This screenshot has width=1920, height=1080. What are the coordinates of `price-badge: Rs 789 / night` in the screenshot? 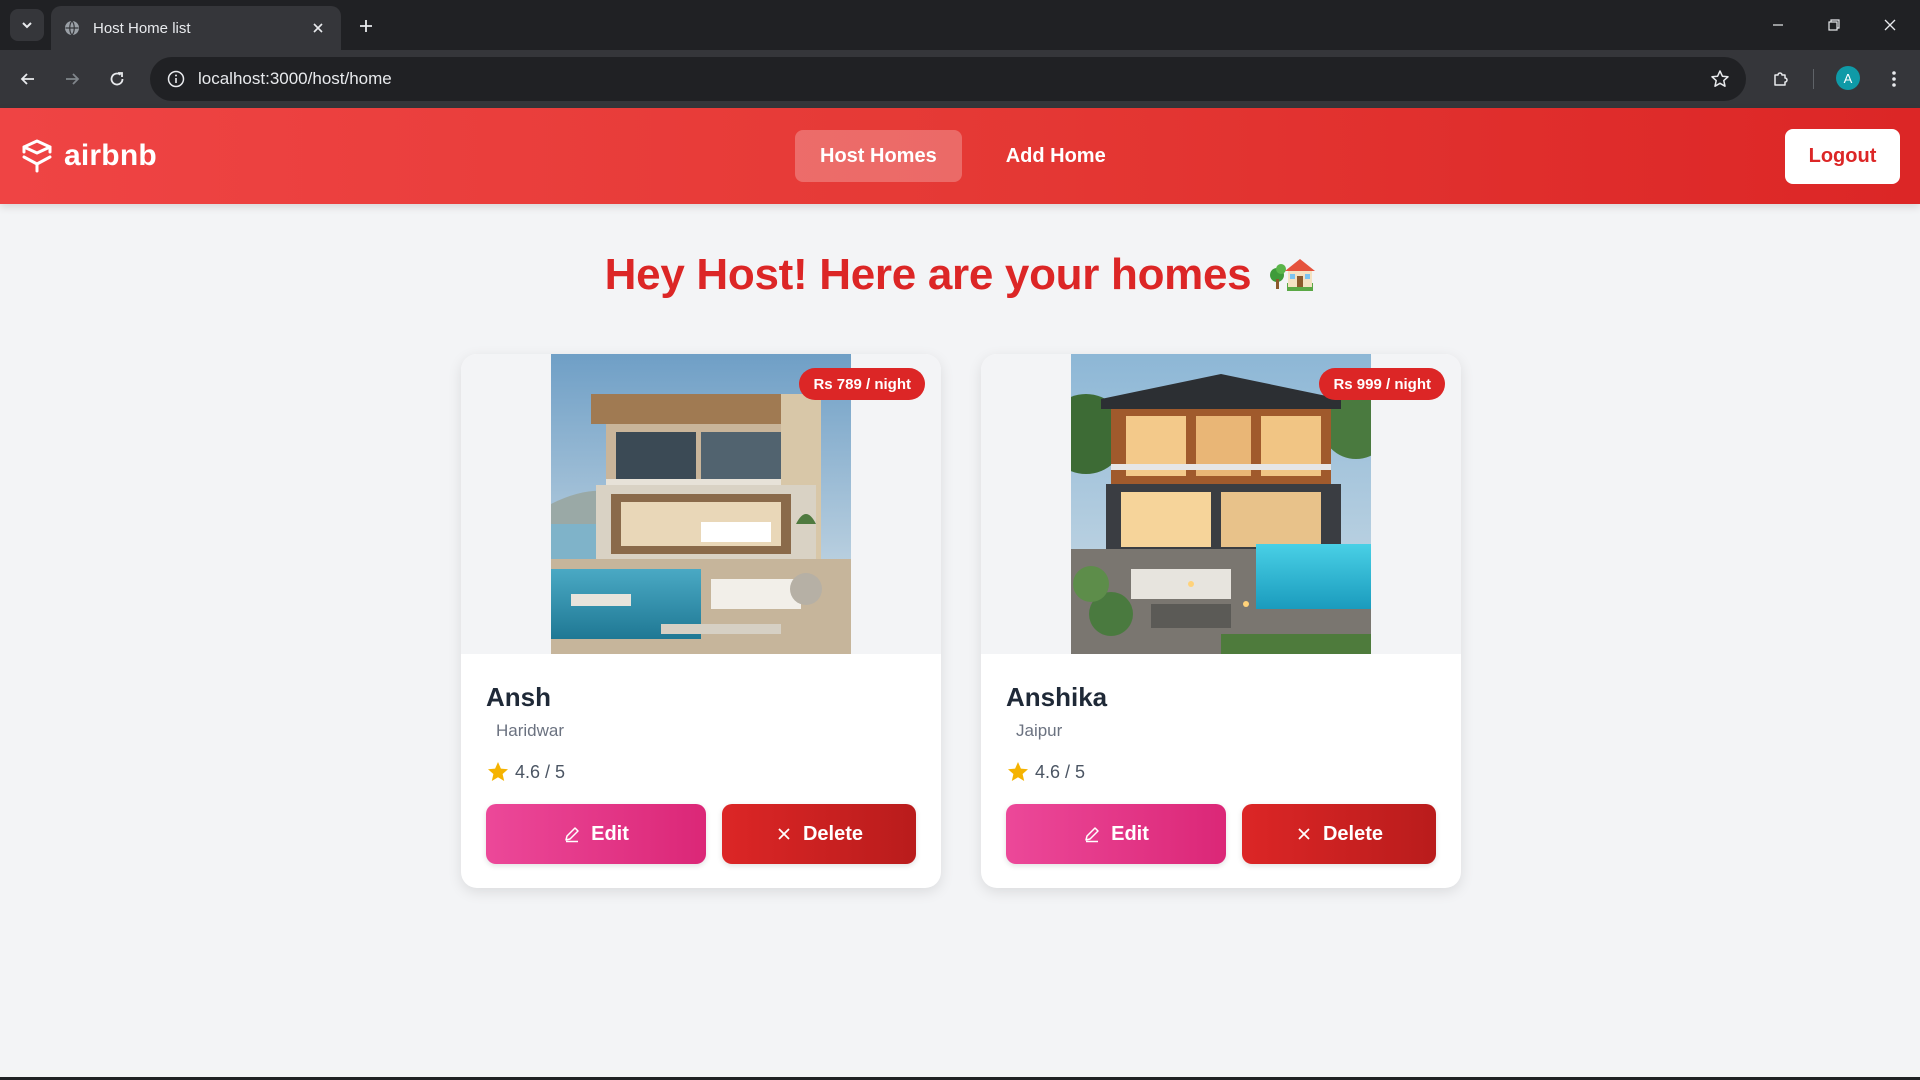 It's located at (862, 384).